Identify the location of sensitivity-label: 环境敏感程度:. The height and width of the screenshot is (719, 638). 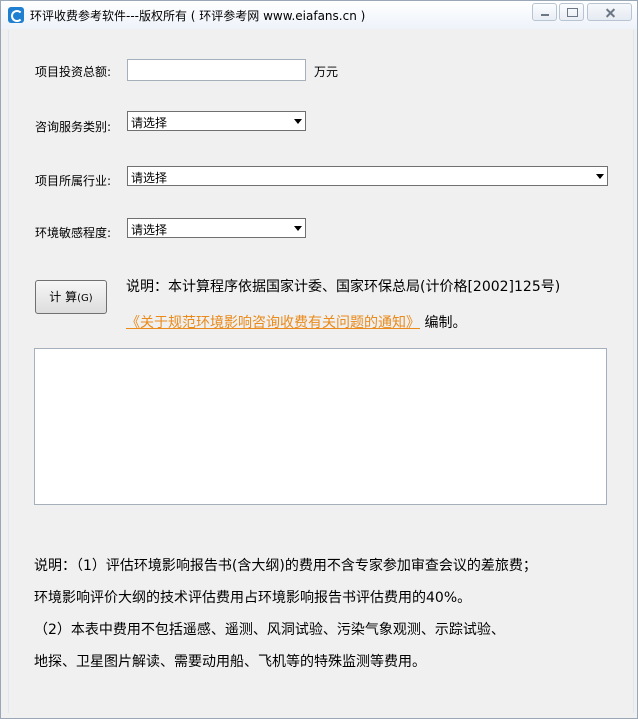
(73, 233).